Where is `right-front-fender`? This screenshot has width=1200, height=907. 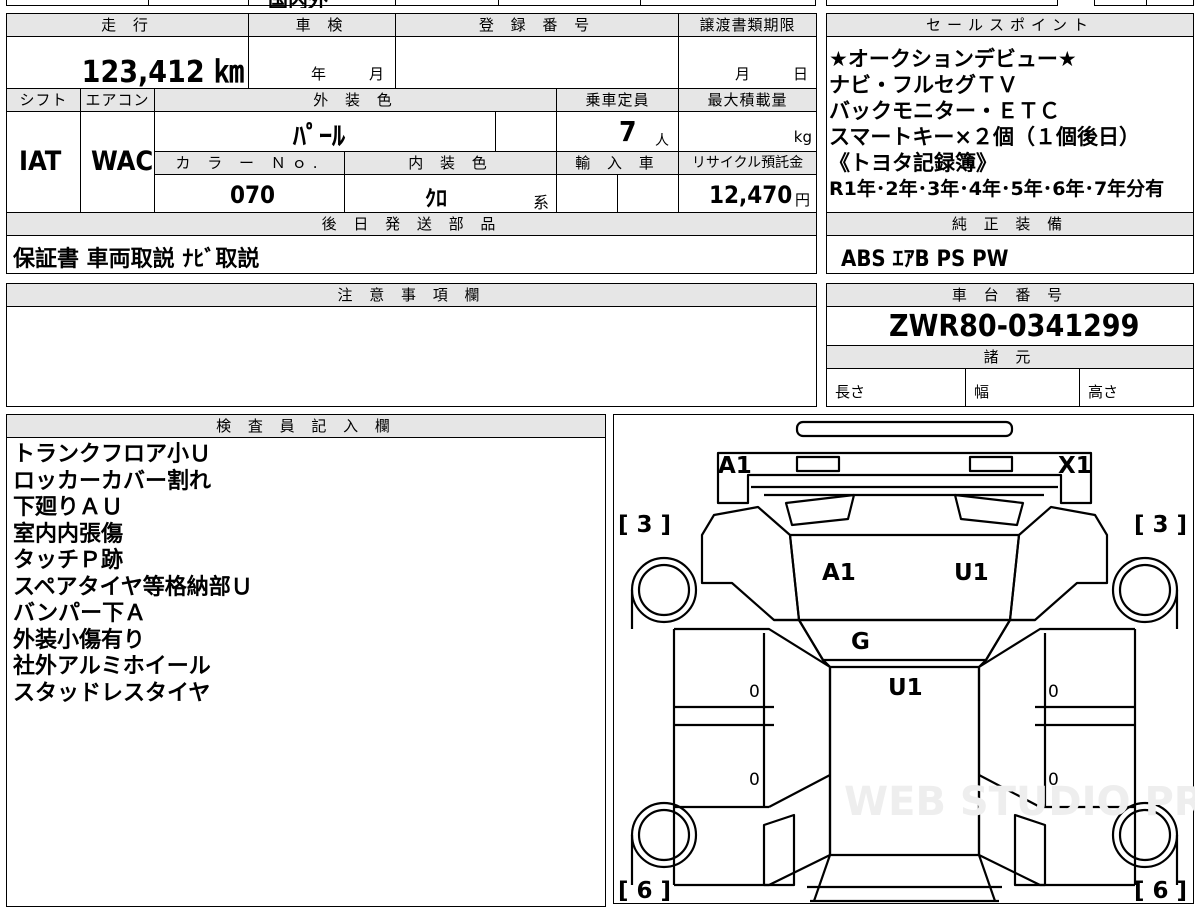 right-front-fender is located at coordinates (1058, 563).